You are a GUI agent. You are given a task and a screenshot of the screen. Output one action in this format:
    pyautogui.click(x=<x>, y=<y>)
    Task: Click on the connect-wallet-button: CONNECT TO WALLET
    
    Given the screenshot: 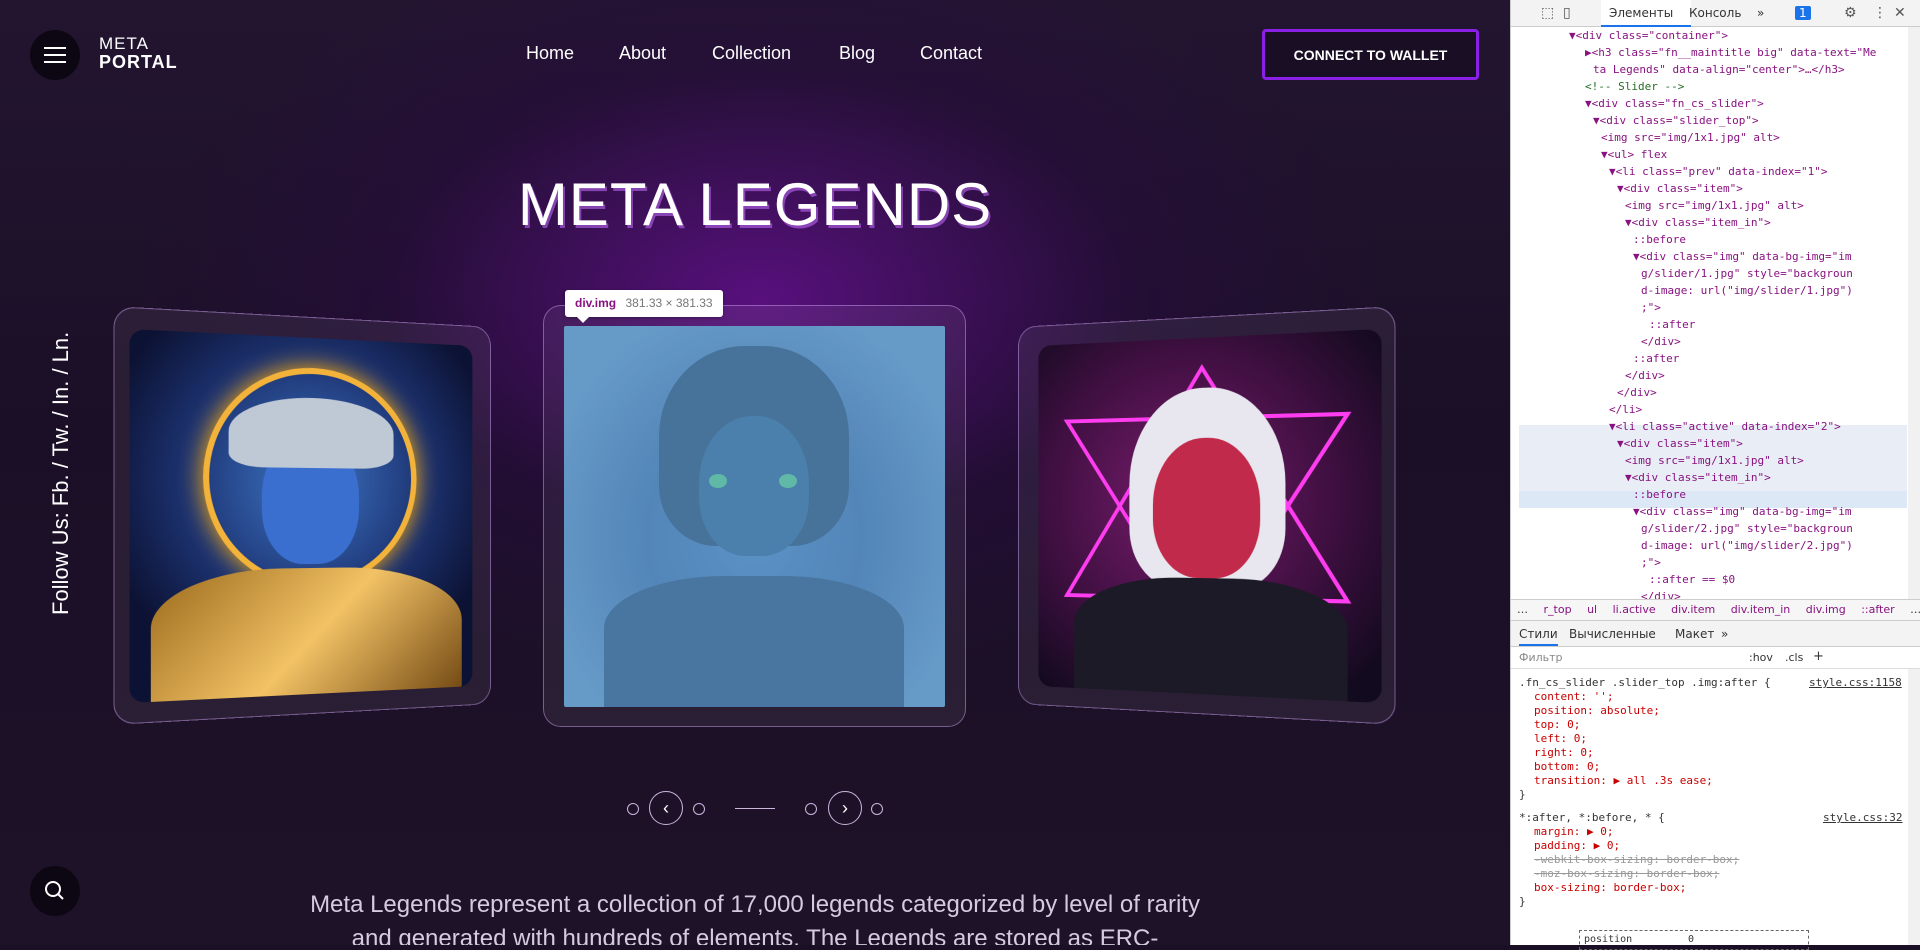 What is the action you would take?
    pyautogui.click(x=1370, y=54)
    